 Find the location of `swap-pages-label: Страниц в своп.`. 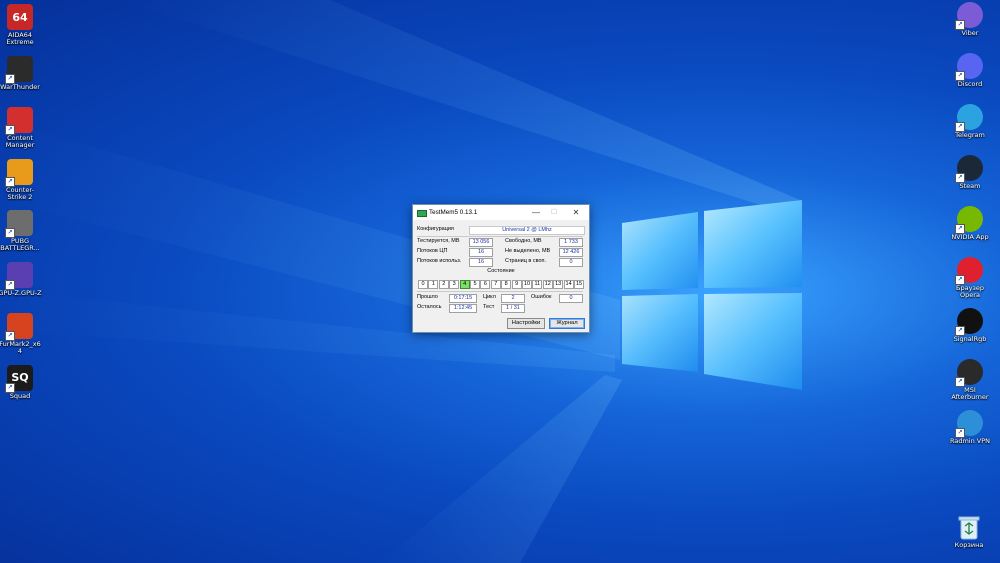

swap-pages-label: Страниц в своп. is located at coordinates (526, 261).